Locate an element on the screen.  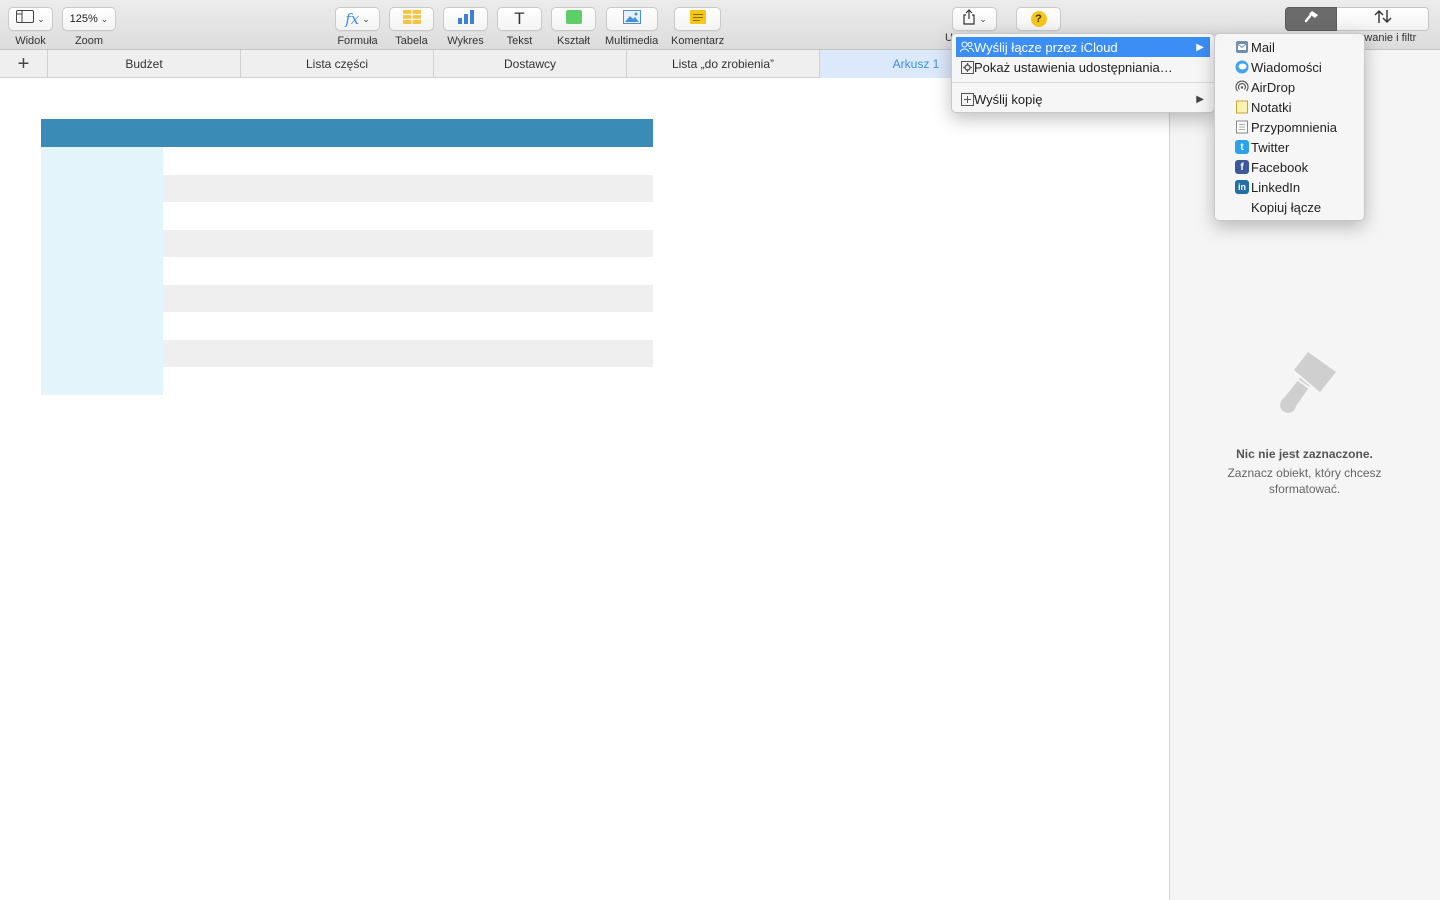
submenu-item-copy-link: Kopiuj łącze is located at coordinates (1289, 207).